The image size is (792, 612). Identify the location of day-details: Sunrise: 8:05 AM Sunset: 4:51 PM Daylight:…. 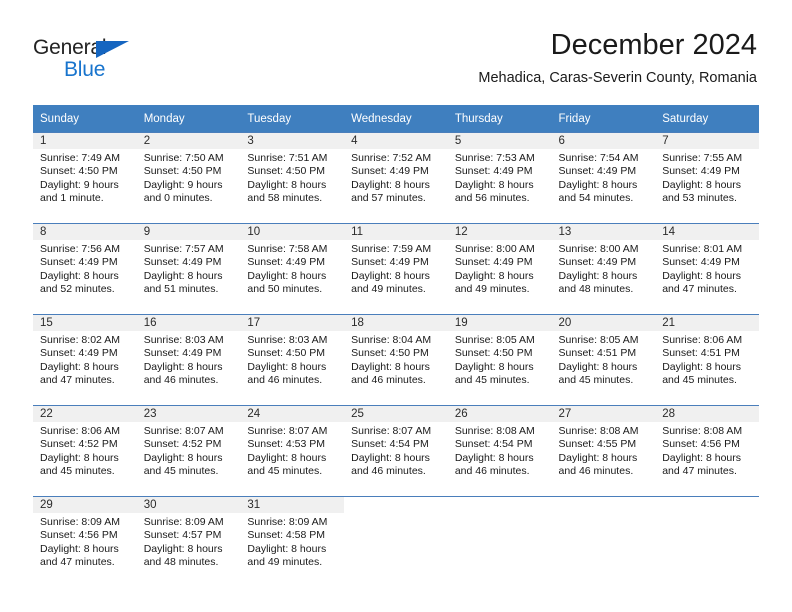
(604, 359).